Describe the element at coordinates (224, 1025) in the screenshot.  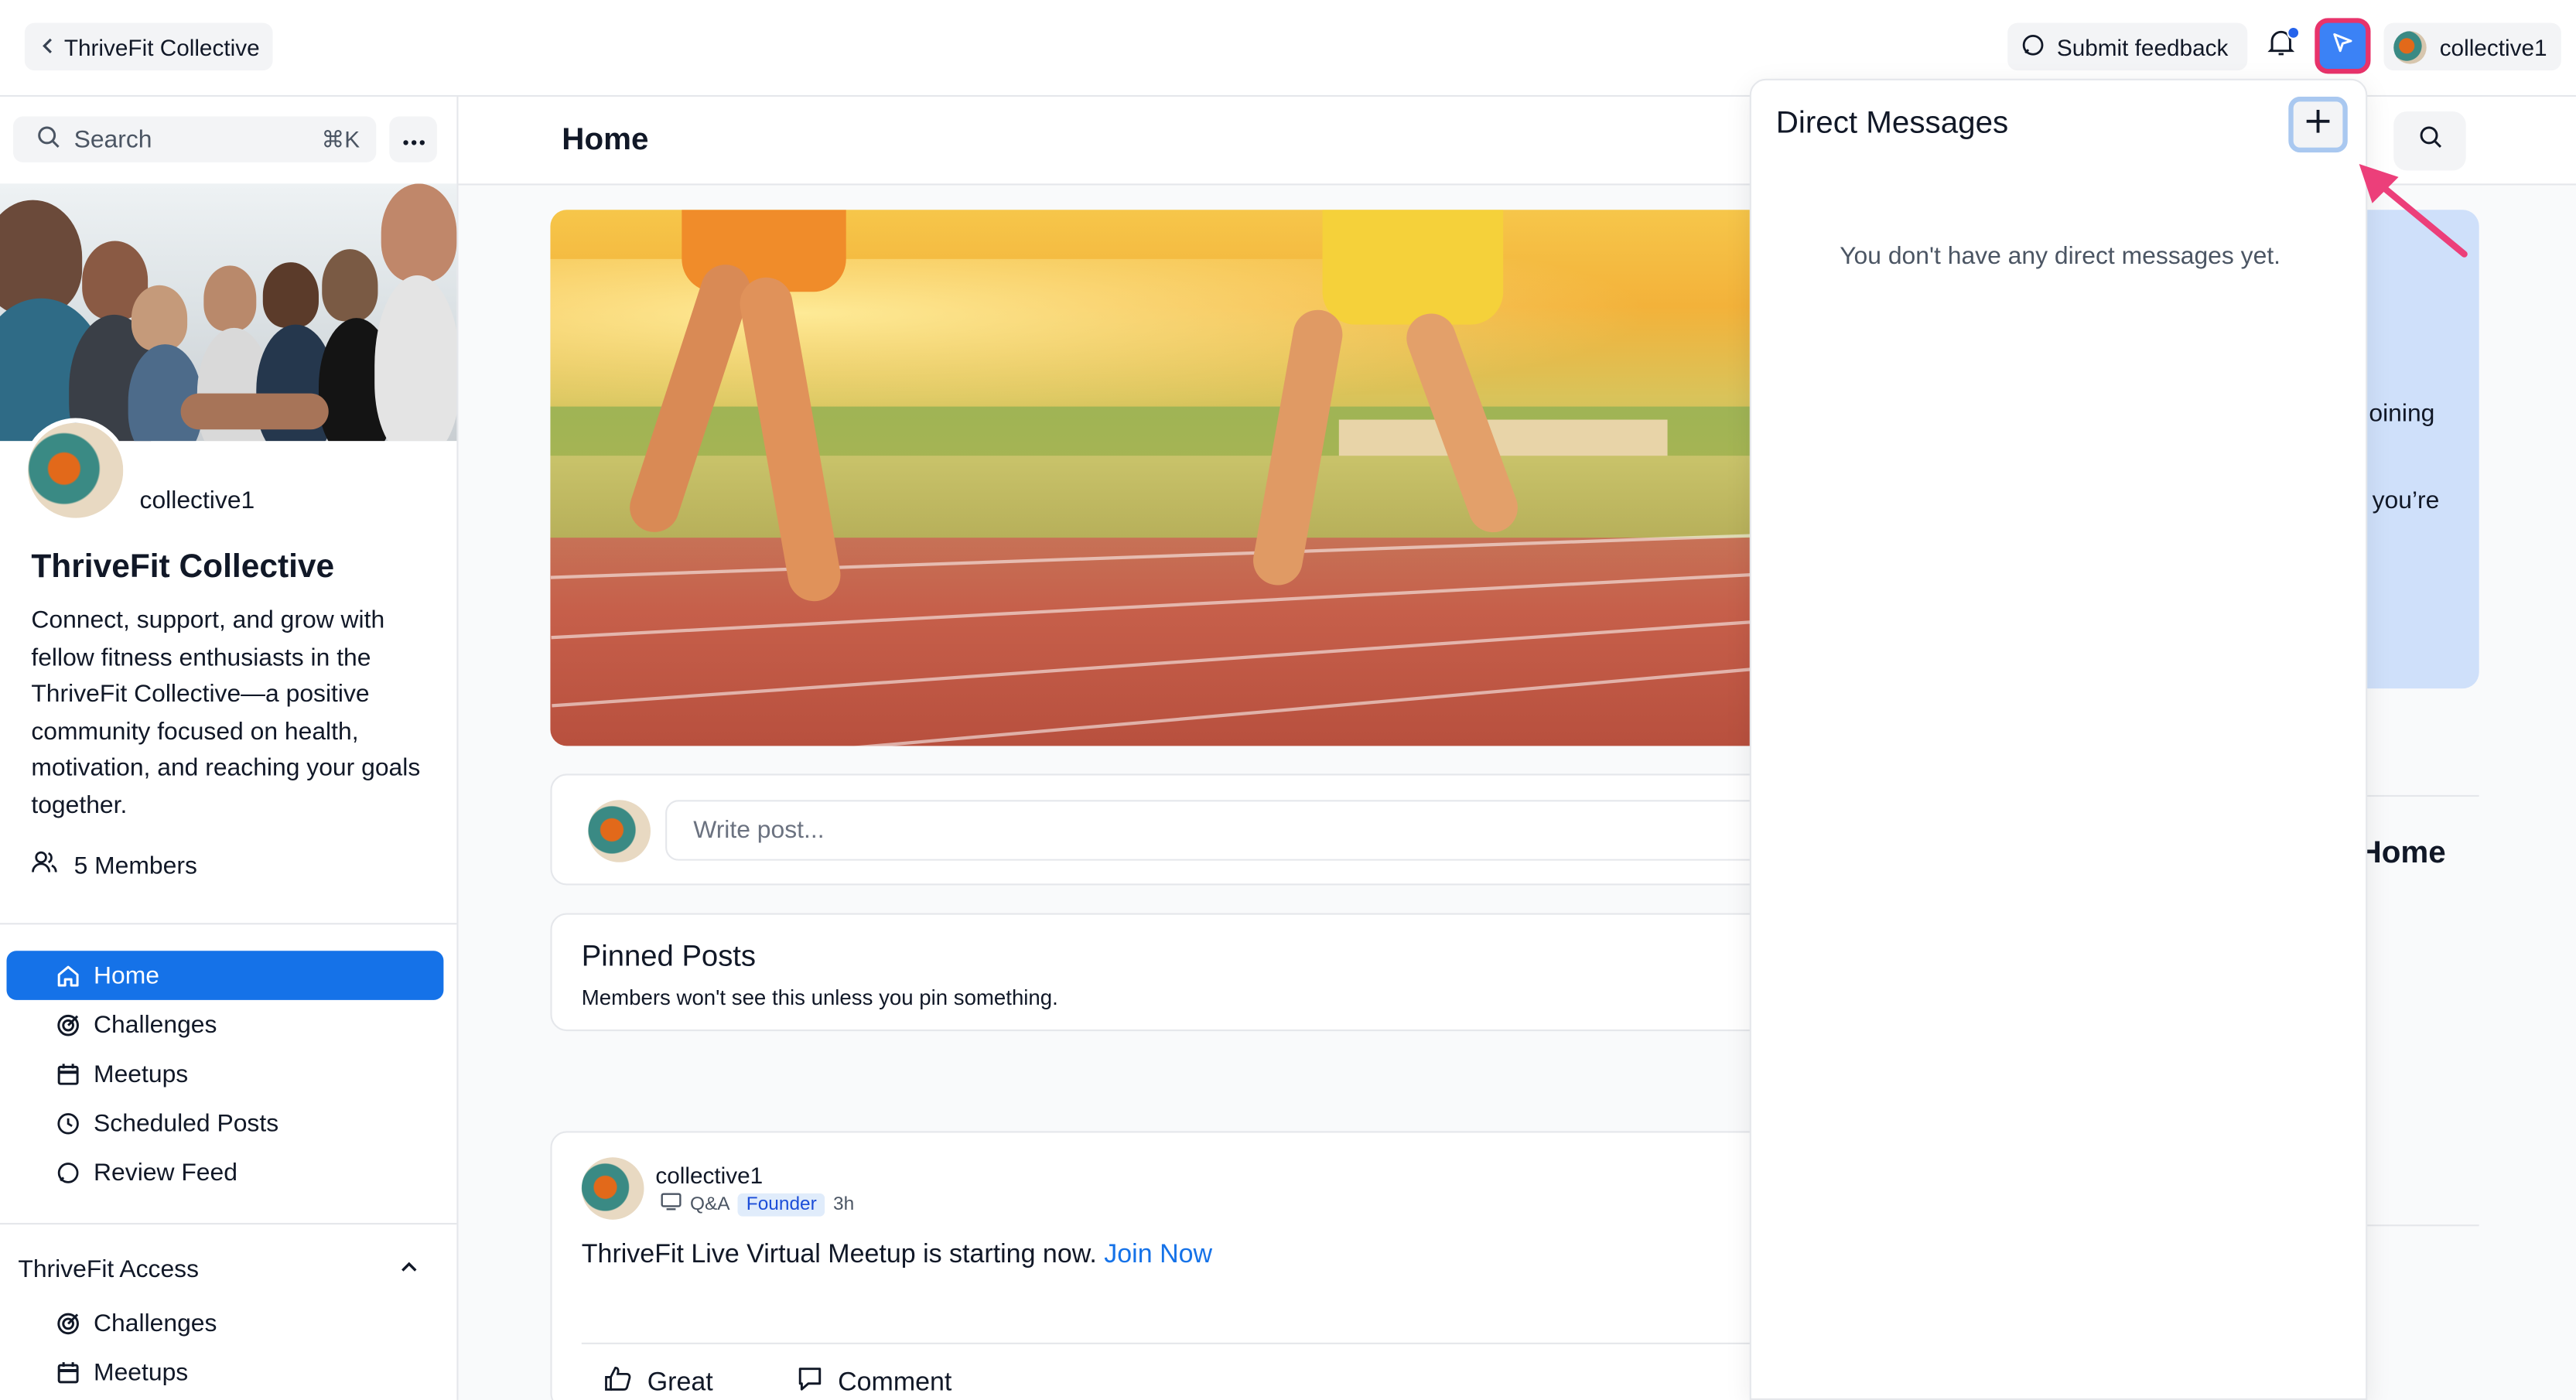
I see `sidebar-item-challenges: Challenges` at that location.